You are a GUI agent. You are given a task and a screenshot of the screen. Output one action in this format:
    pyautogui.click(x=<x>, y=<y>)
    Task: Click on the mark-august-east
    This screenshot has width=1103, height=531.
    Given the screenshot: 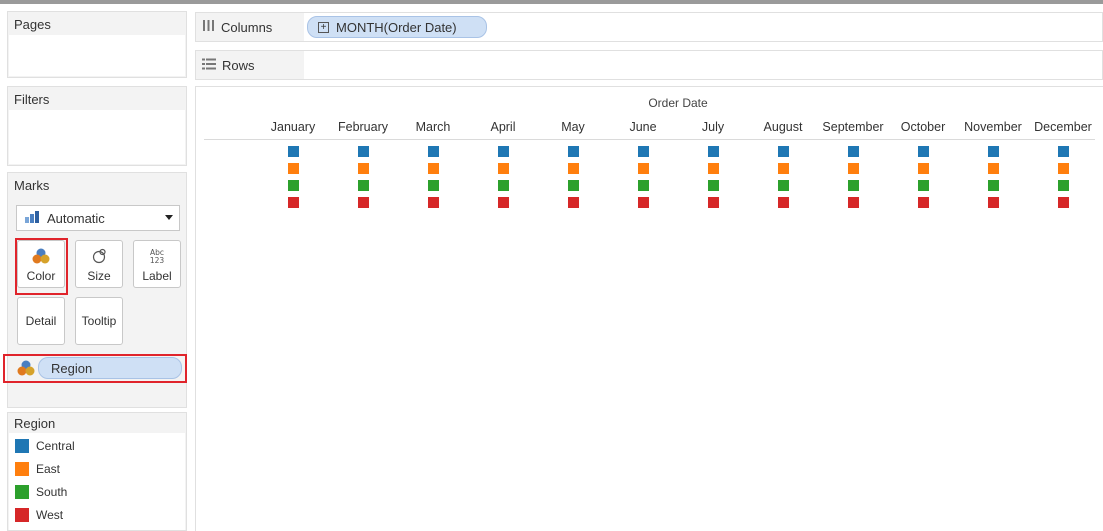 What is the action you would take?
    pyautogui.click(x=783, y=168)
    